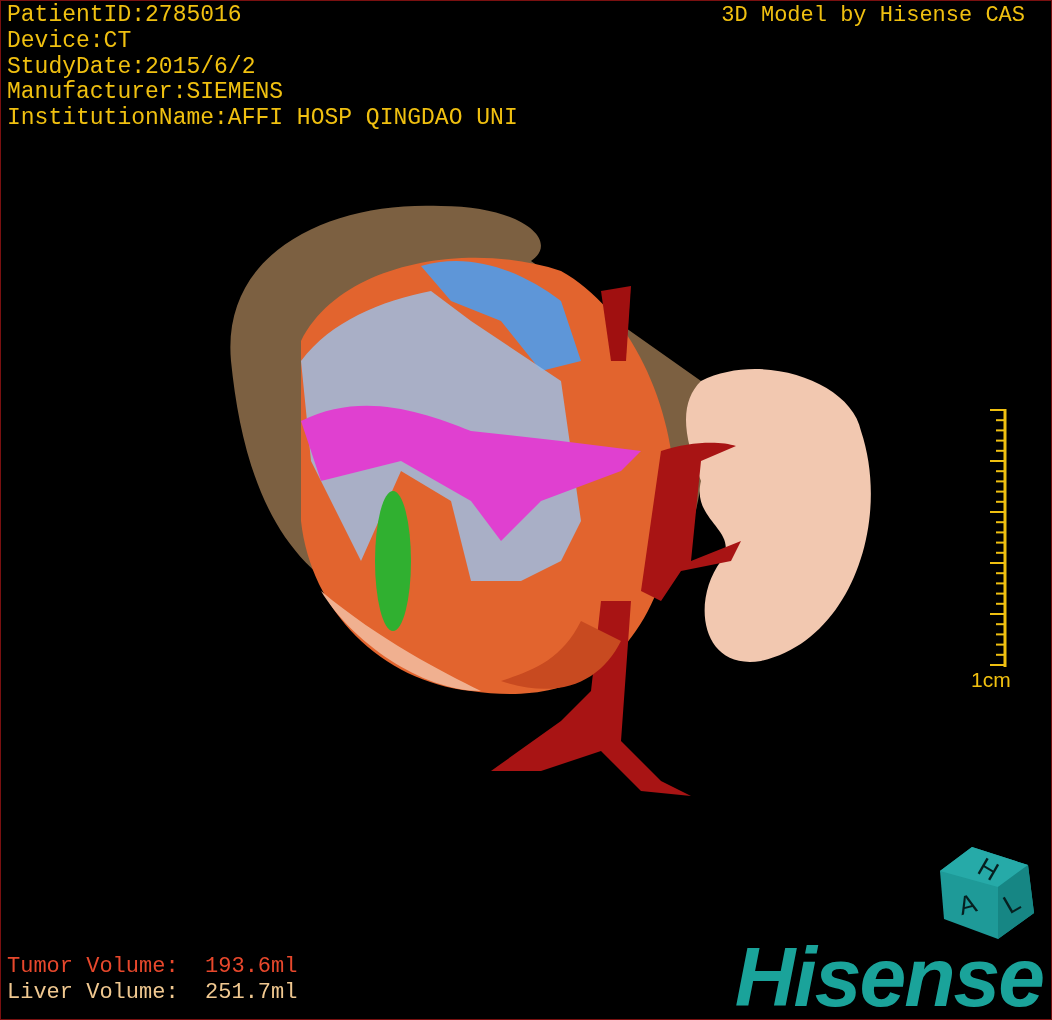 This screenshot has height=1020, width=1052. I want to click on info-text: Manufacturer:SIEMENS, so click(146, 93).